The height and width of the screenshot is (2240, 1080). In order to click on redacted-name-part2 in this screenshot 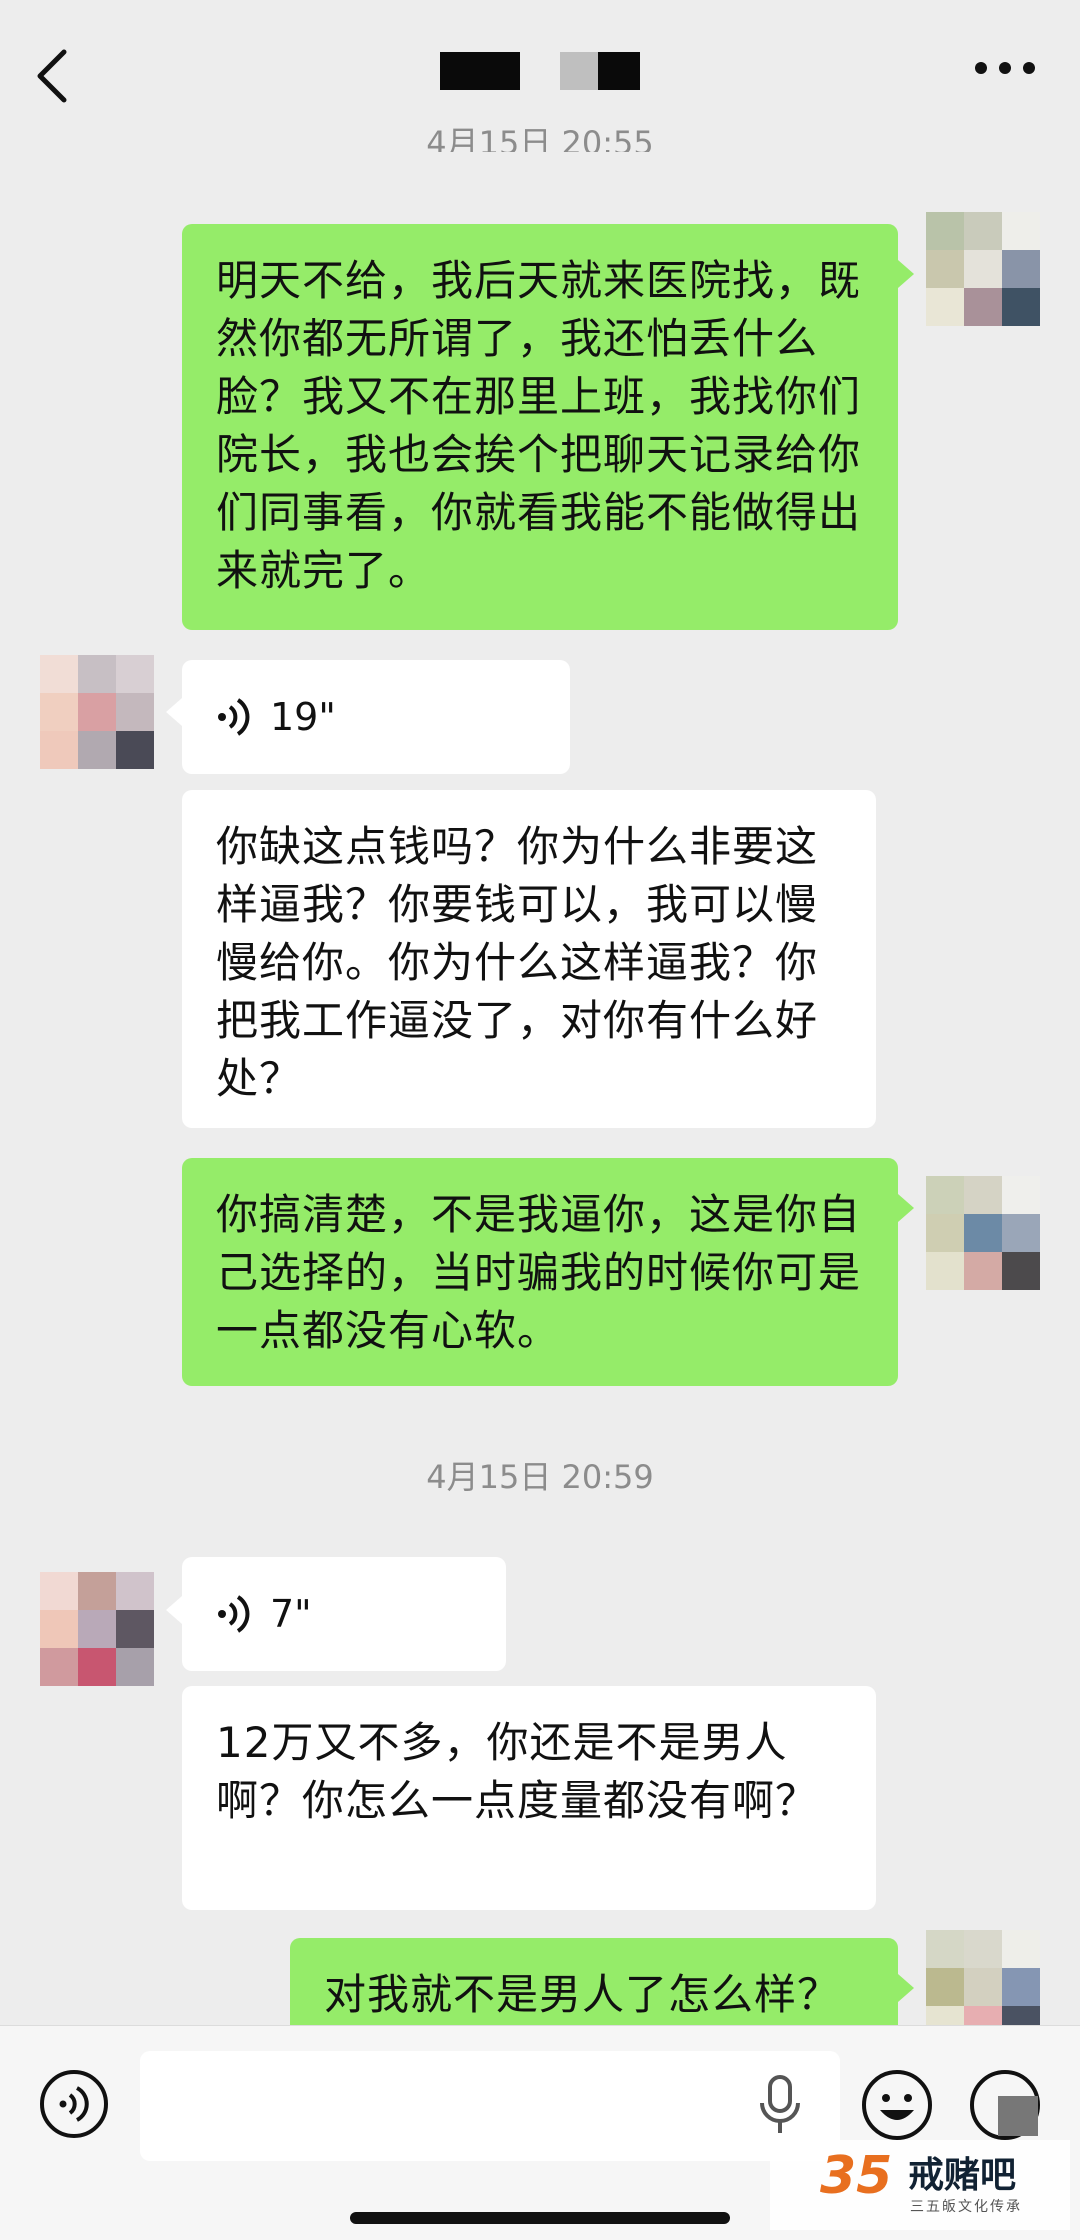, I will do `click(600, 71)`.